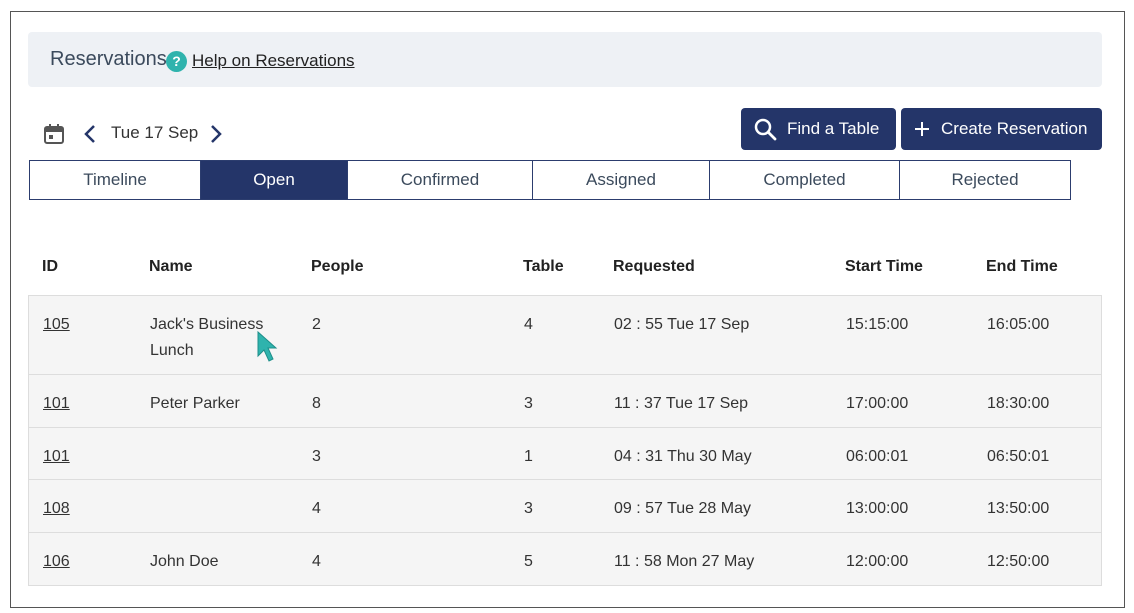 This screenshot has width=1134, height=613. I want to click on reservation-end-time: 13:50:00, so click(1018, 508).